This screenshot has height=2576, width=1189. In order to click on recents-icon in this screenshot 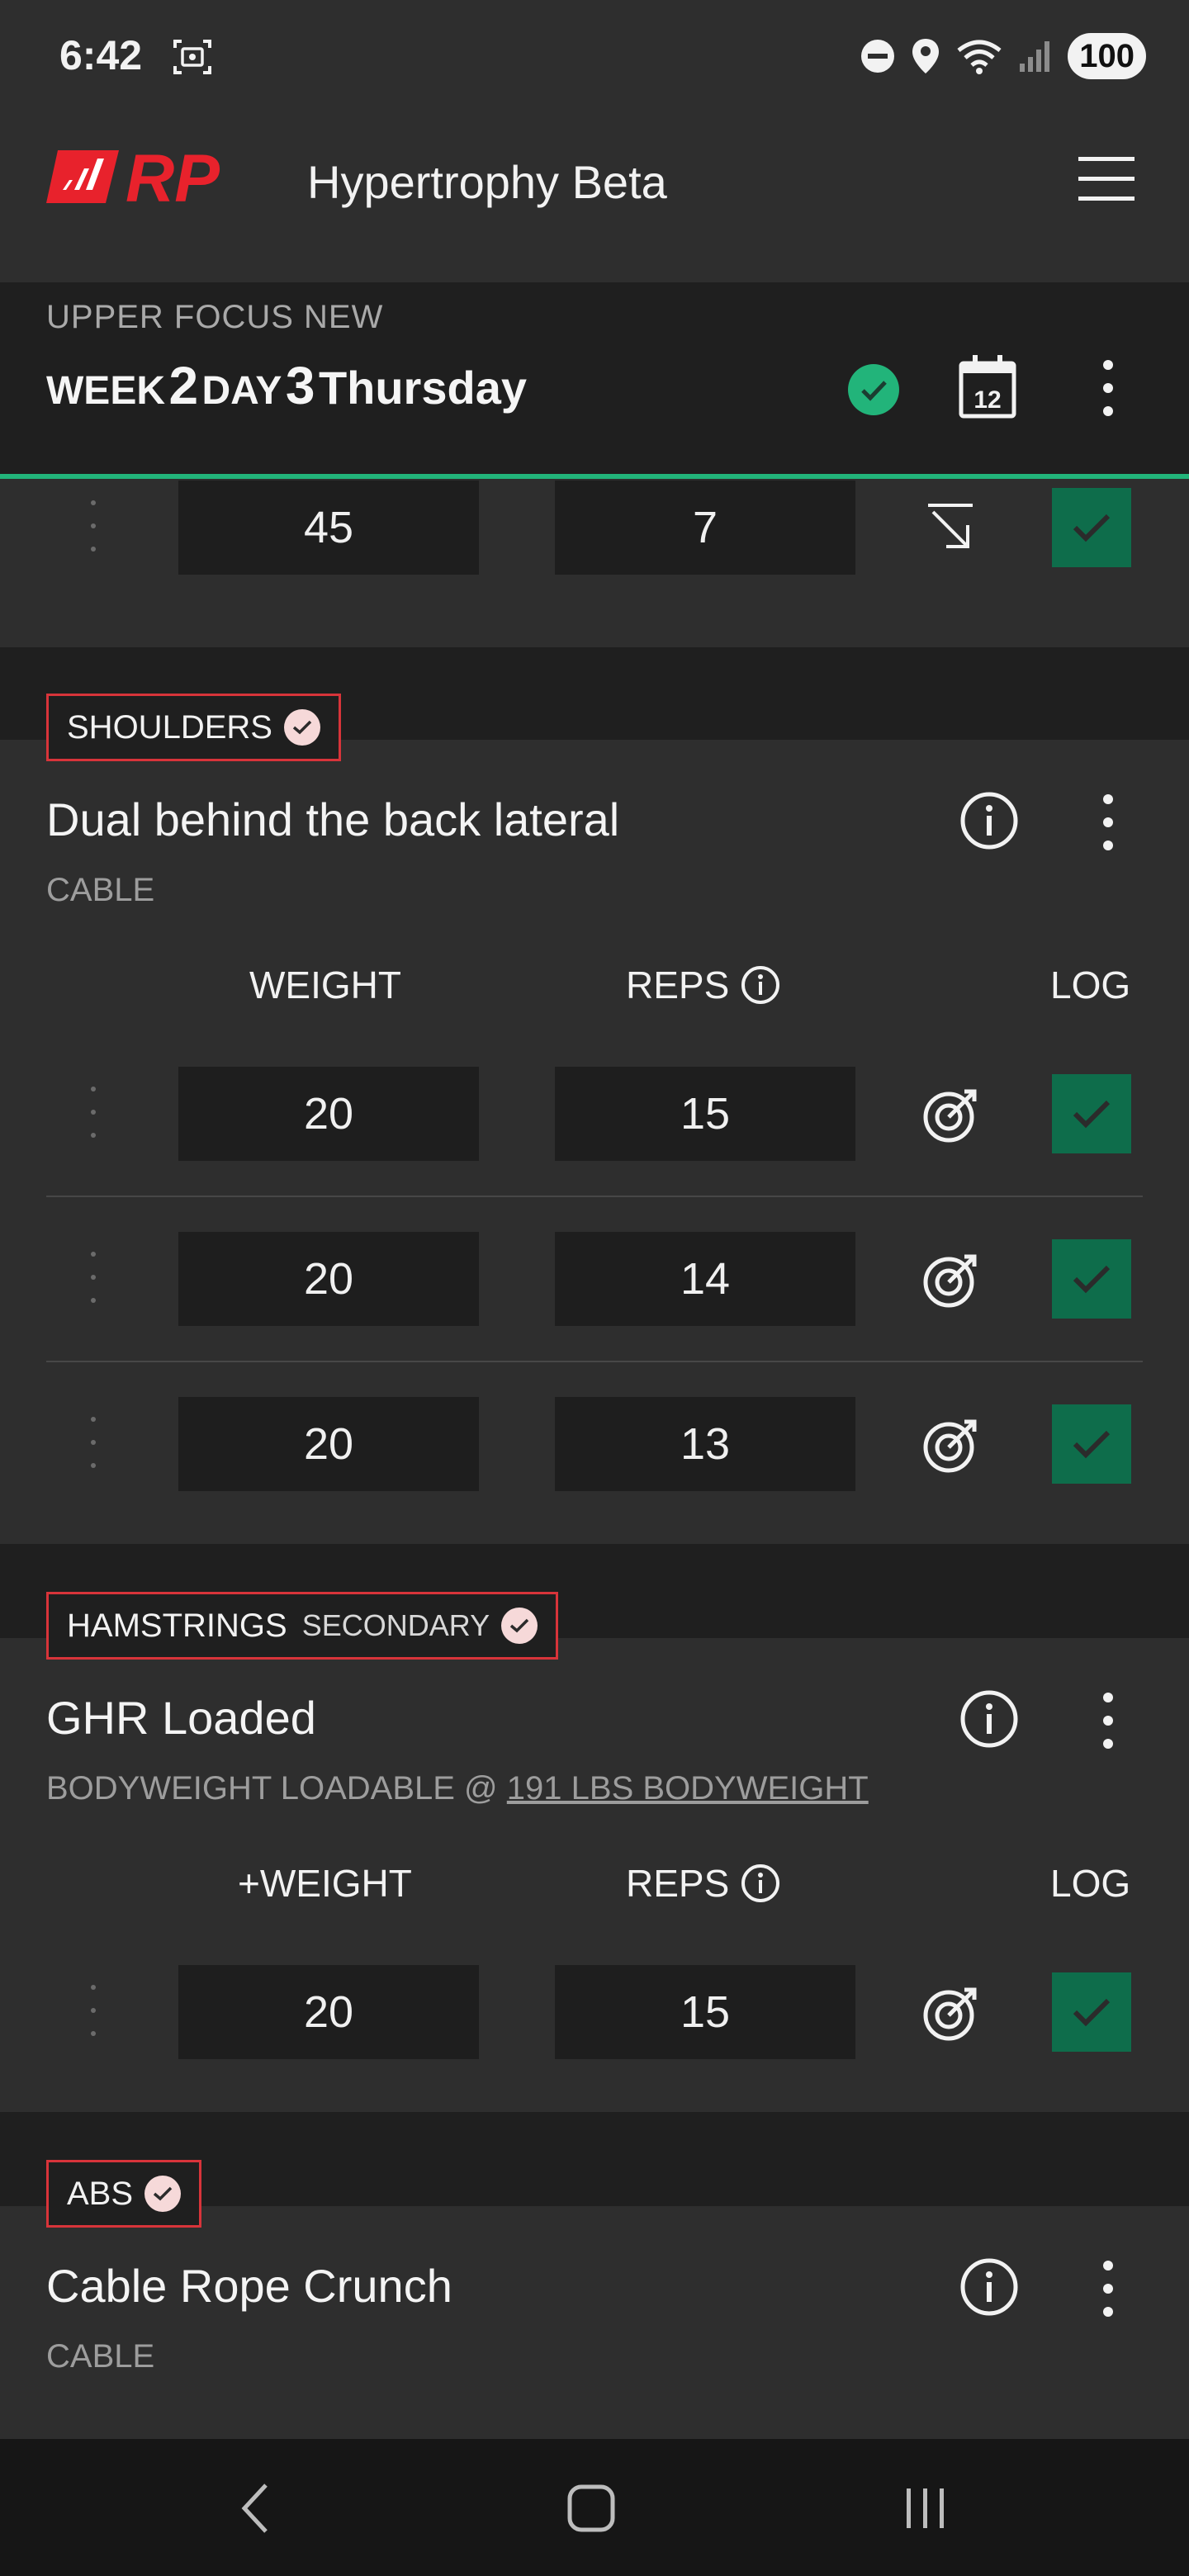, I will do `click(925, 2508)`.